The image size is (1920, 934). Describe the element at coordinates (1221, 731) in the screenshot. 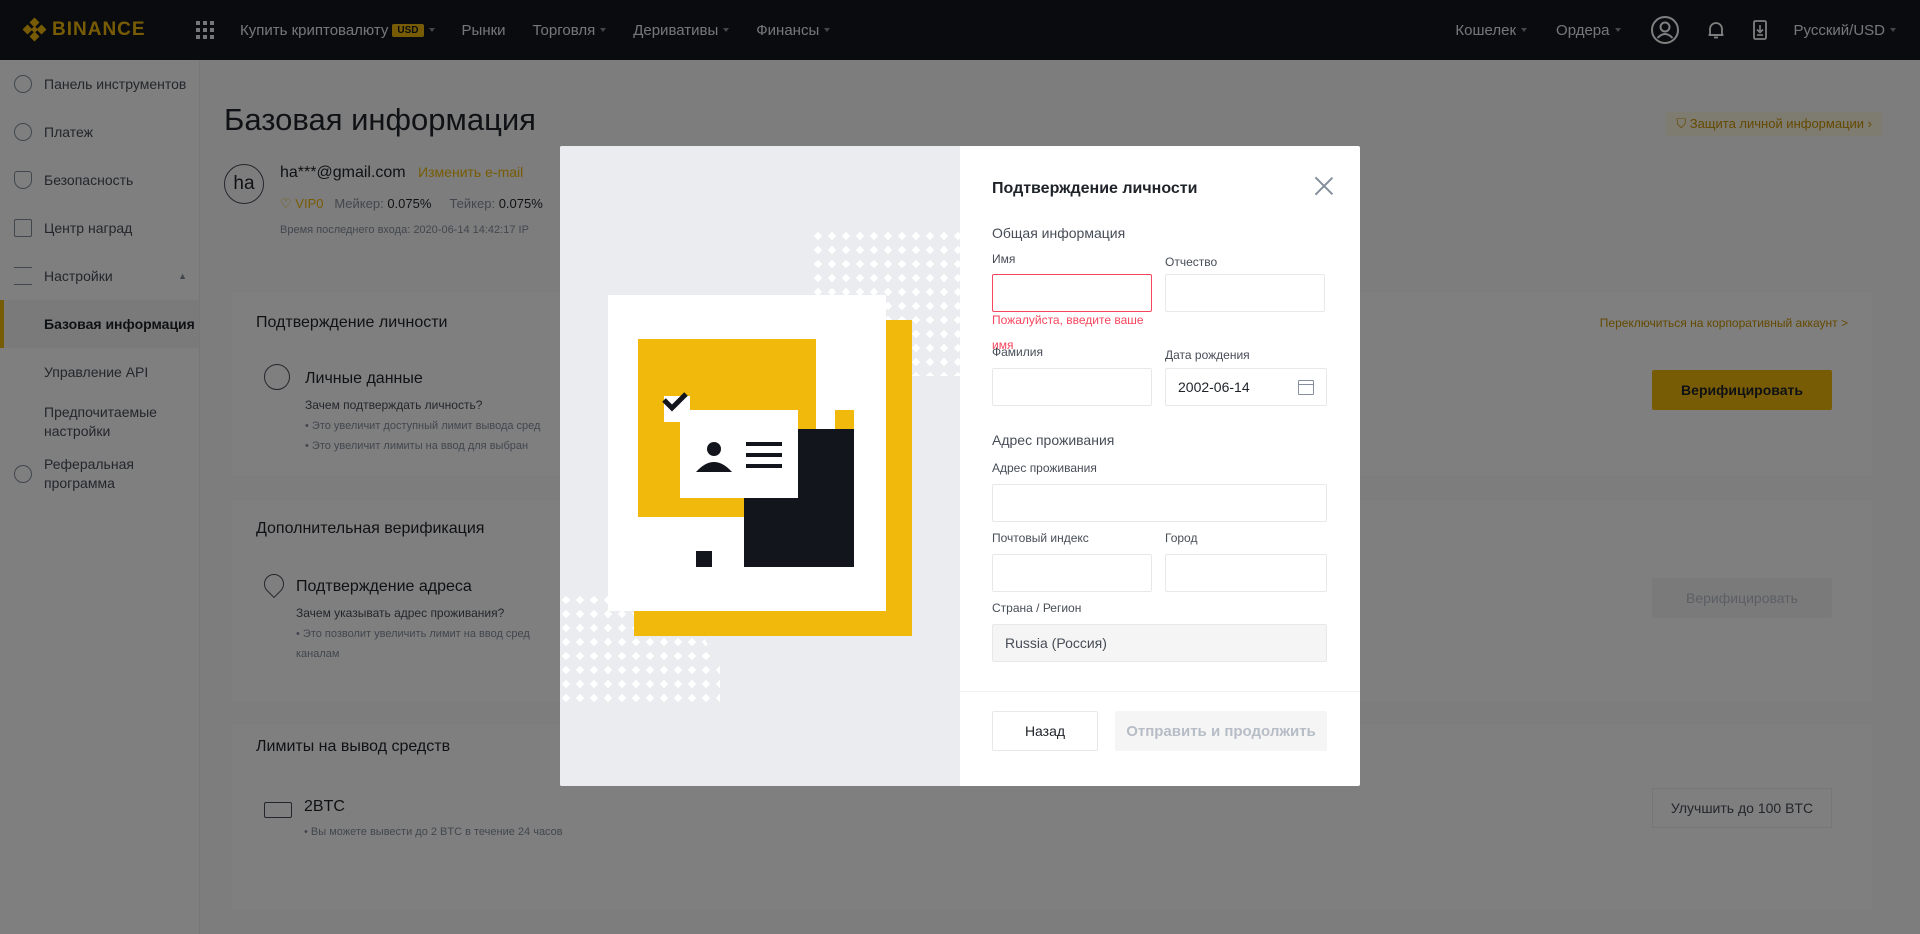

I see `submit-button: Отправить и продолжить` at that location.